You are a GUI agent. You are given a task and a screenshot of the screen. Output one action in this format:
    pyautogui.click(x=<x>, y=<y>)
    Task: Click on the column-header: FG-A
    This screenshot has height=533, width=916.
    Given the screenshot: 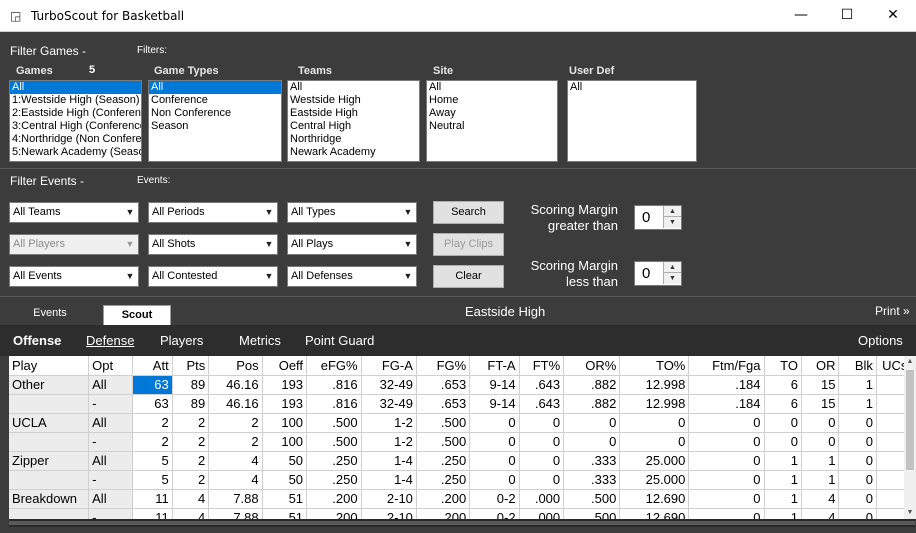 What is the action you would take?
    pyautogui.click(x=389, y=366)
    